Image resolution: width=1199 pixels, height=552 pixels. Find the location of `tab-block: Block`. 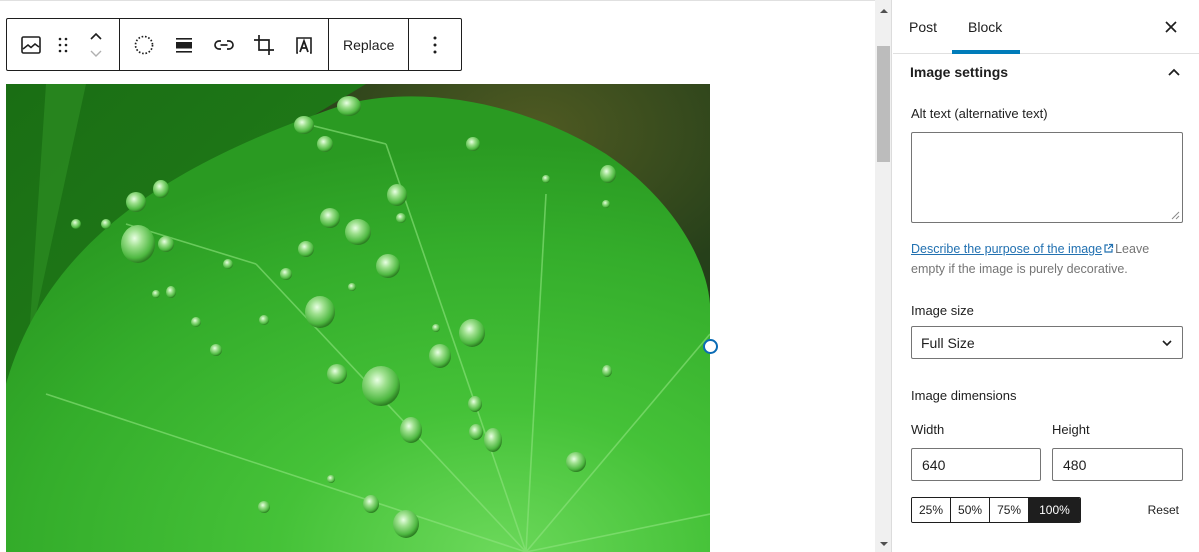

tab-block: Block is located at coordinates (986, 27).